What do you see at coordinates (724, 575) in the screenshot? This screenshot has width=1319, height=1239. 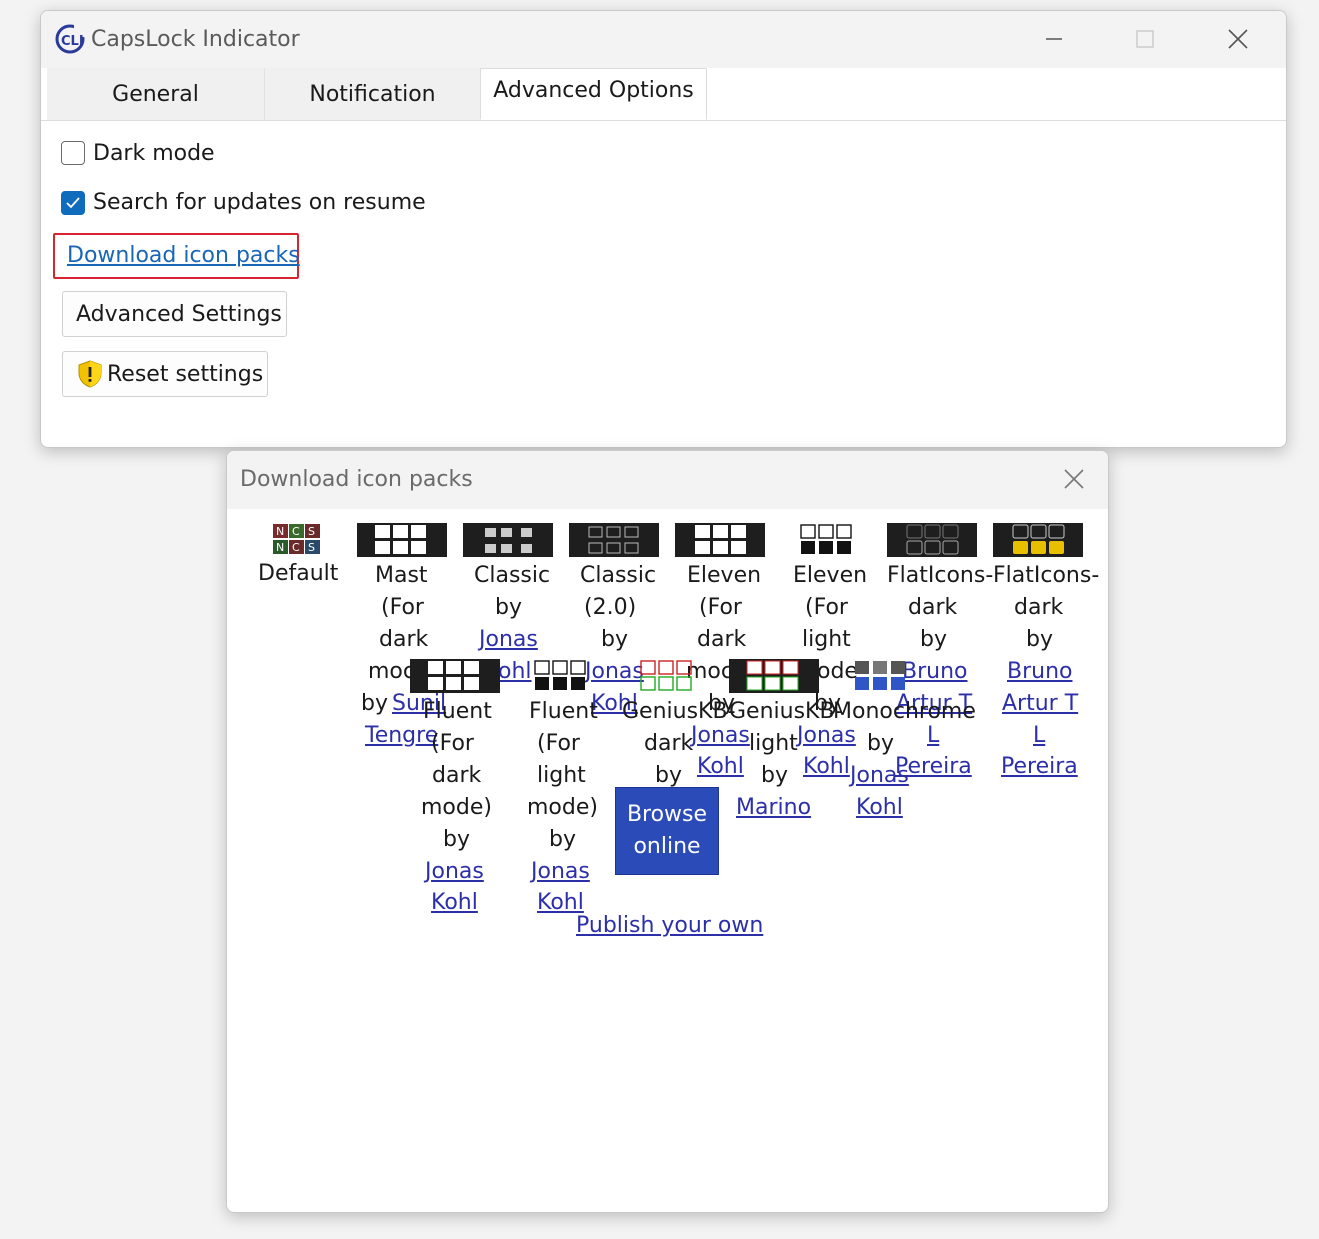 I see `pack-eleven-dark-line1: Eleven` at bounding box center [724, 575].